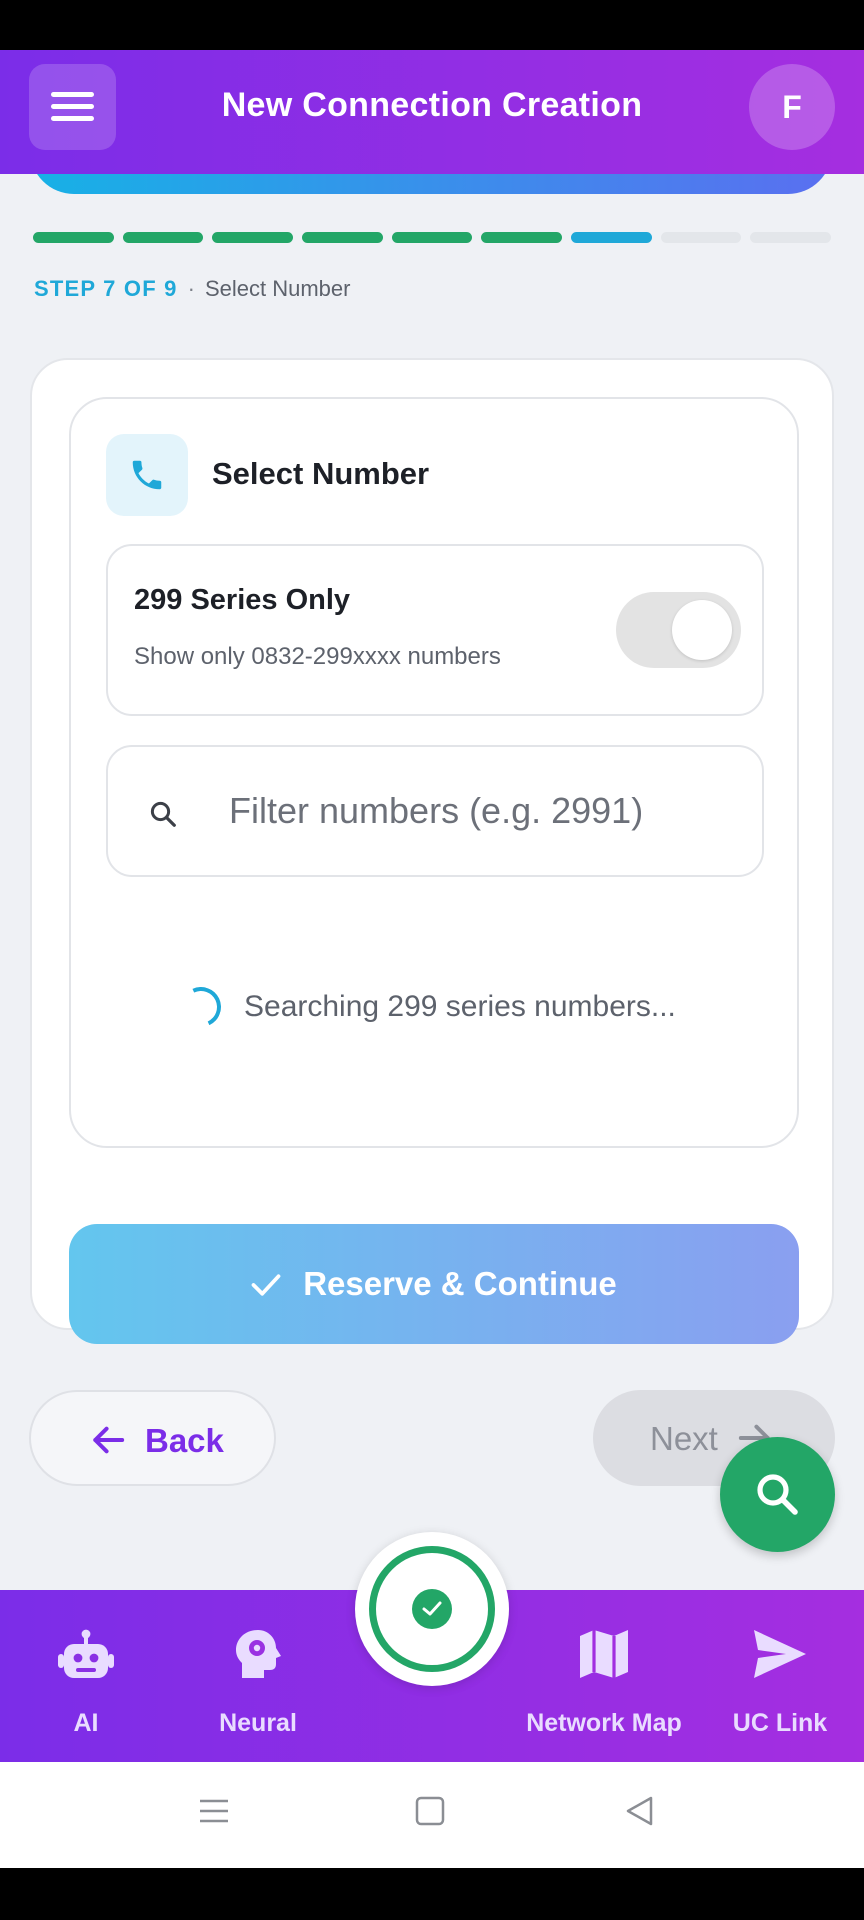  I want to click on phone-icon, so click(147, 475).